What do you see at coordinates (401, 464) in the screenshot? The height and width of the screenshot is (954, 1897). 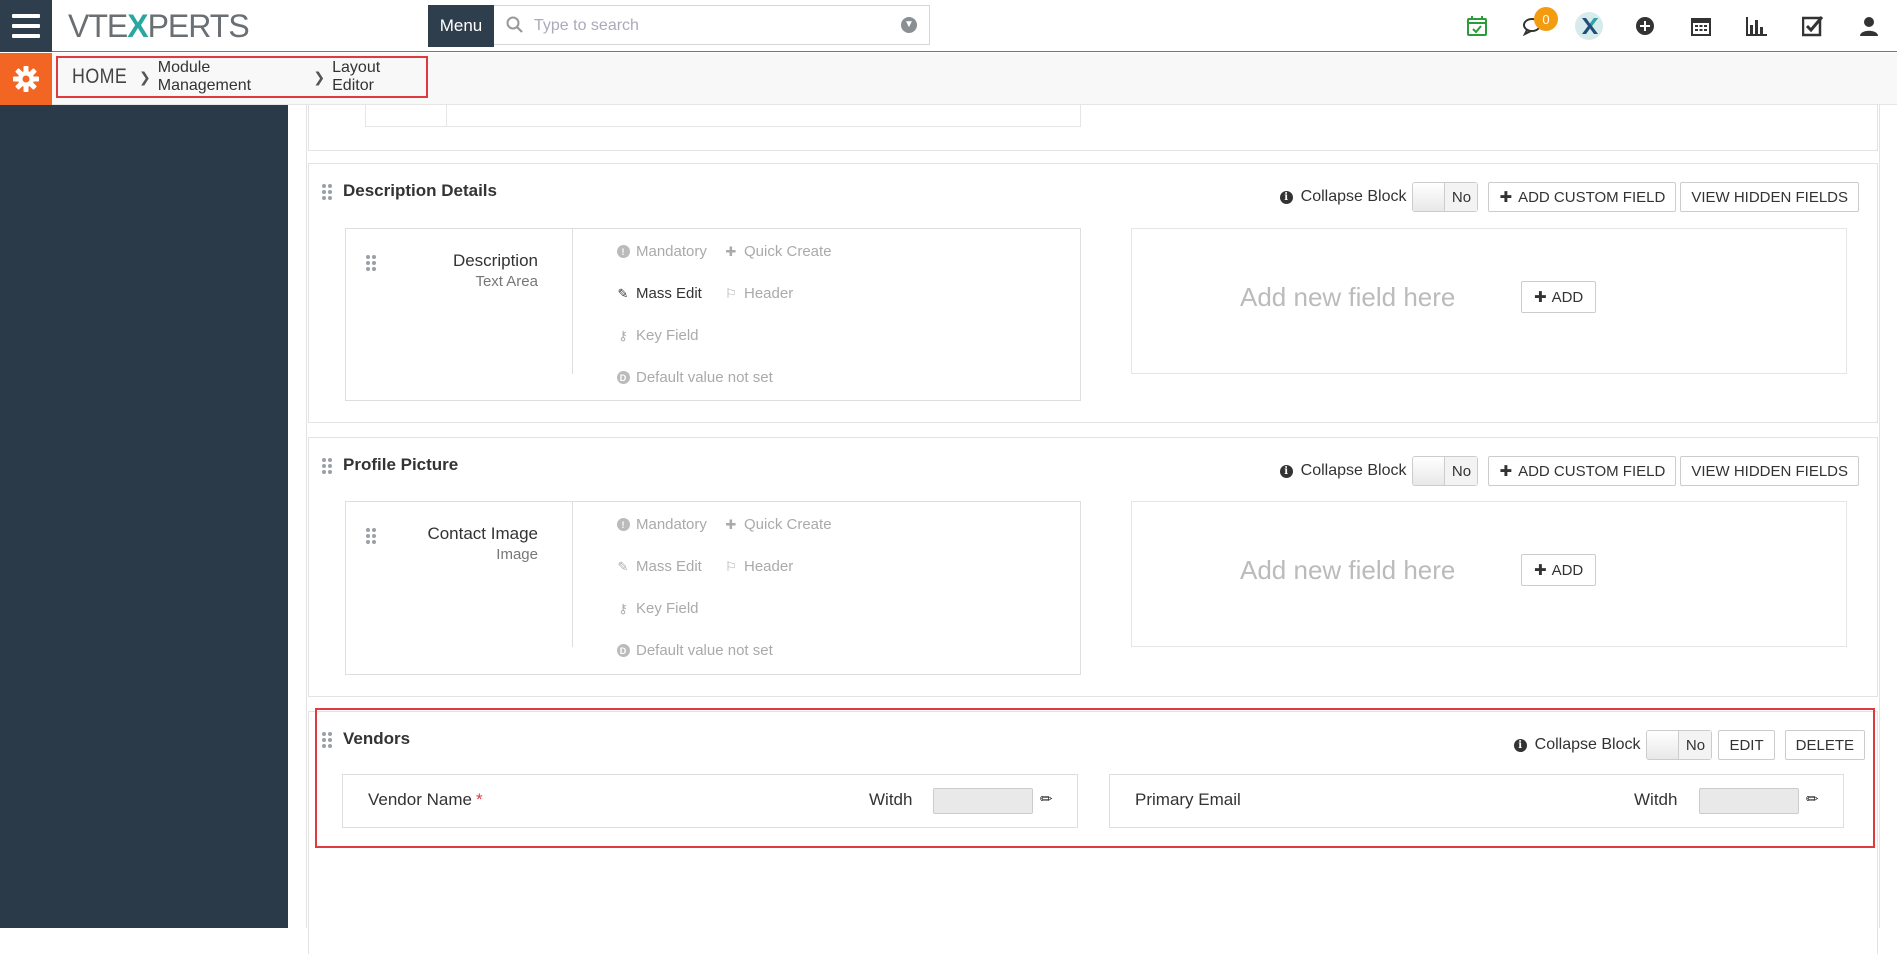 I see `block-title: Profile Picture` at bounding box center [401, 464].